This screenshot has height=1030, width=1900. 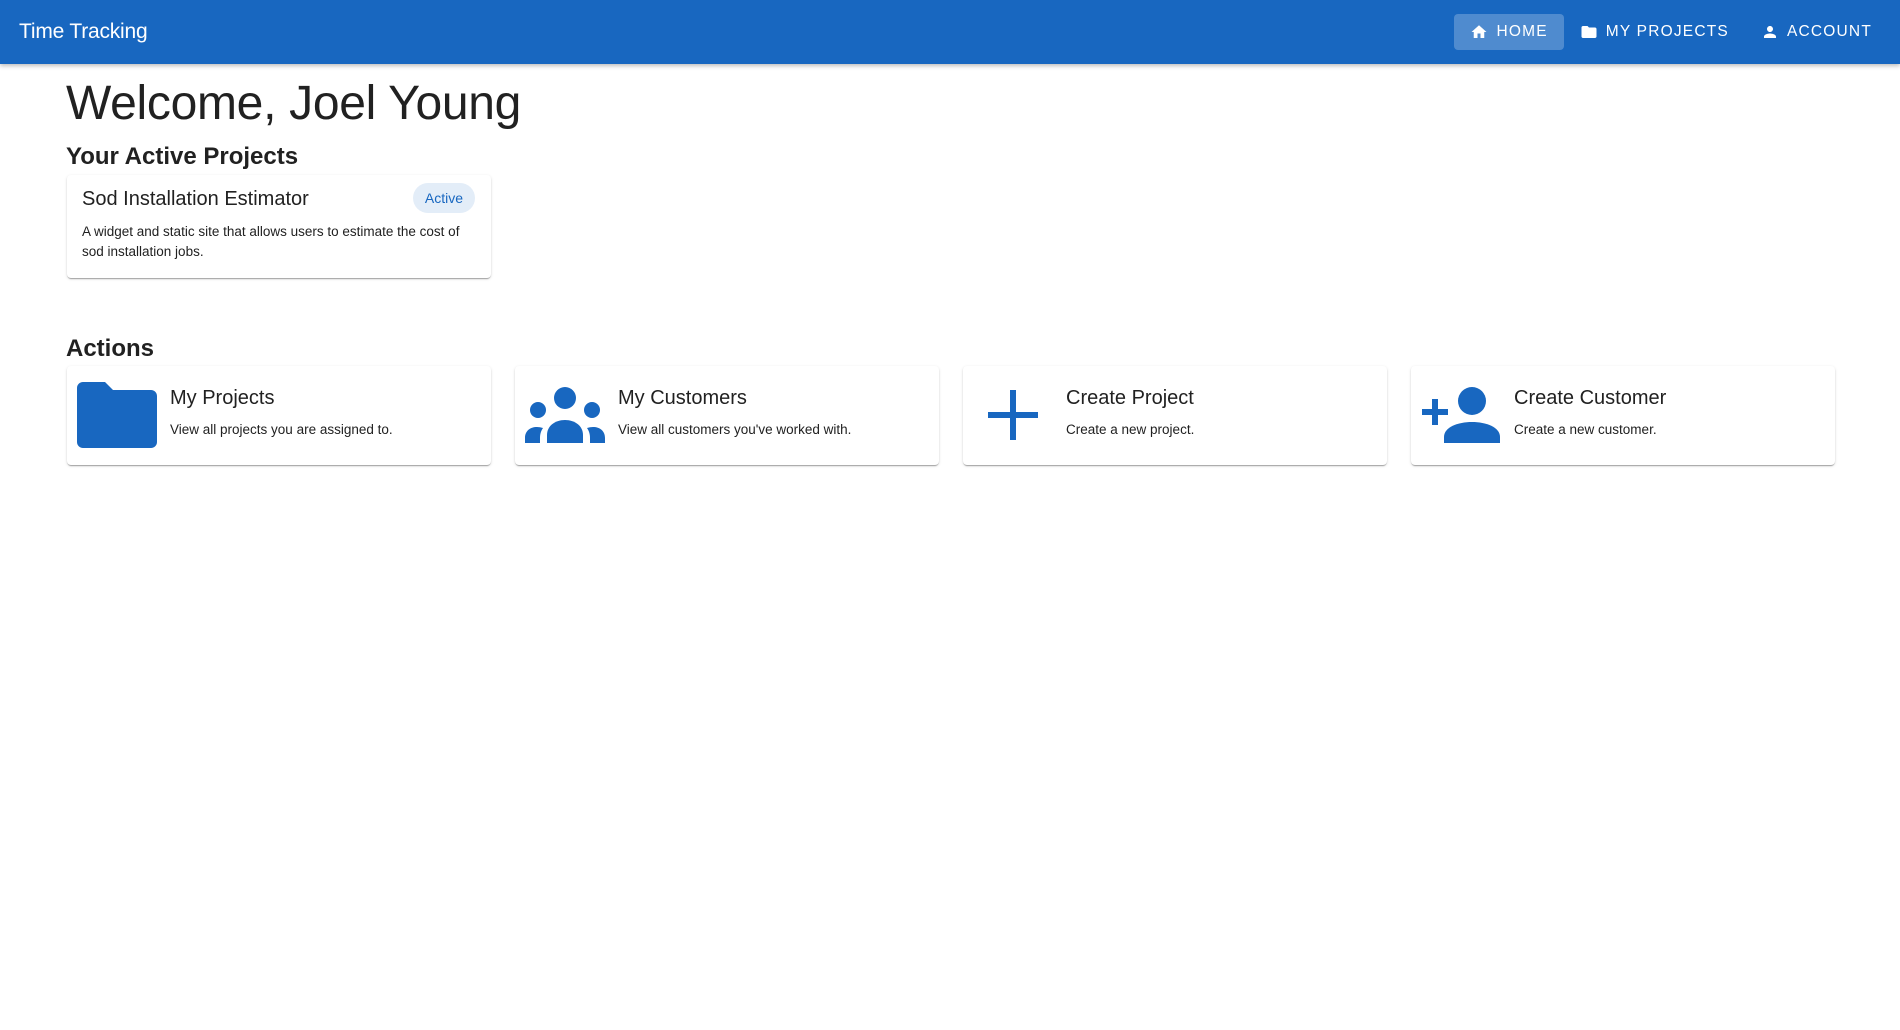 I want to click on status-badge: Active, so click(x=443, y=198).